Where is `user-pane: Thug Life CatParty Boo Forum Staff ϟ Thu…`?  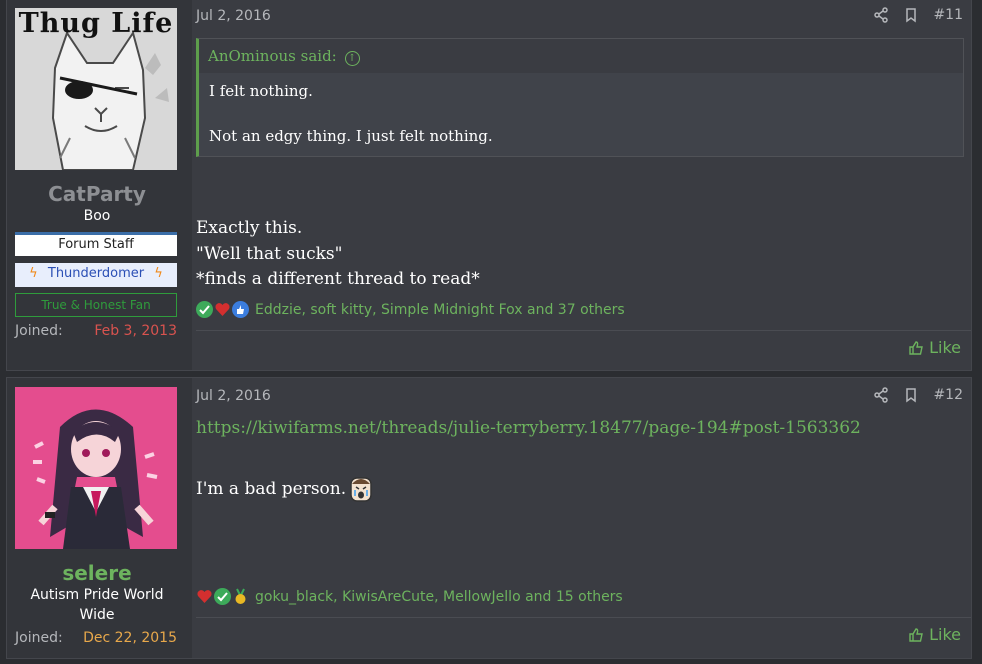 user-pane: Thug Life CatParty Boo Forum Staff ϟ Thu… is located at coordinates (99, 185).